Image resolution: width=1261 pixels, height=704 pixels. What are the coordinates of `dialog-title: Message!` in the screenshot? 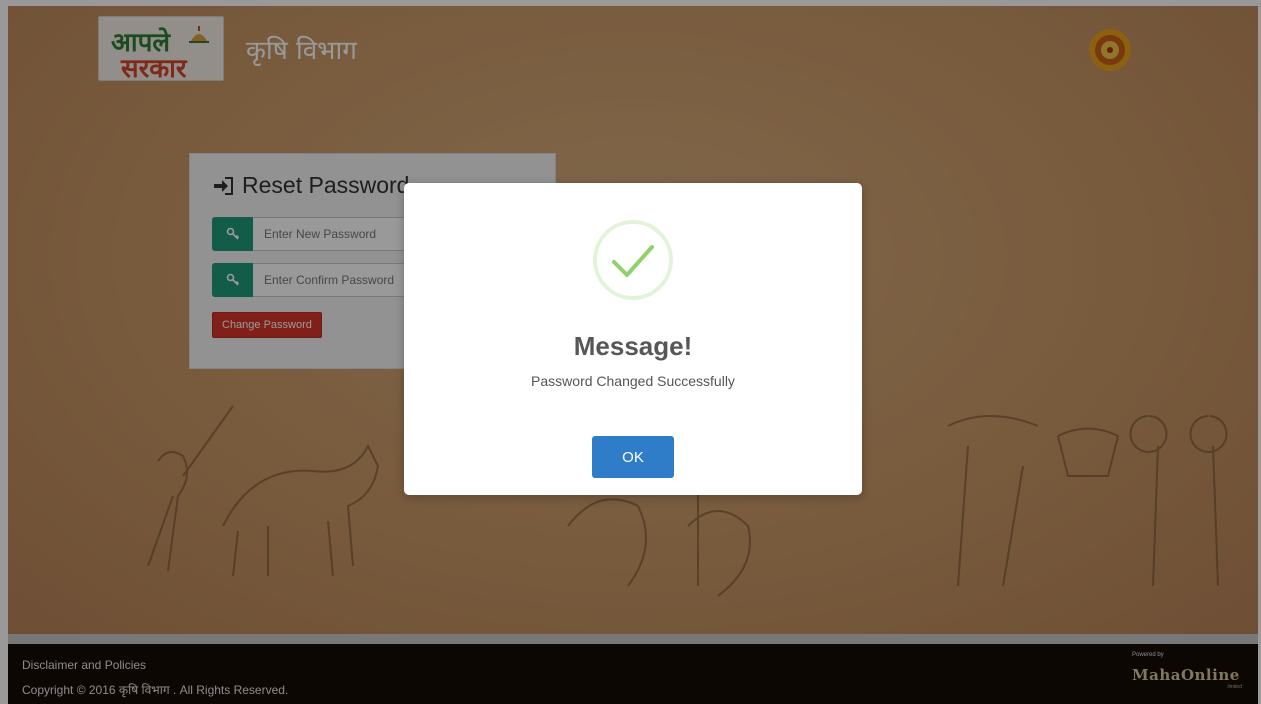 It's located at (633, 346).